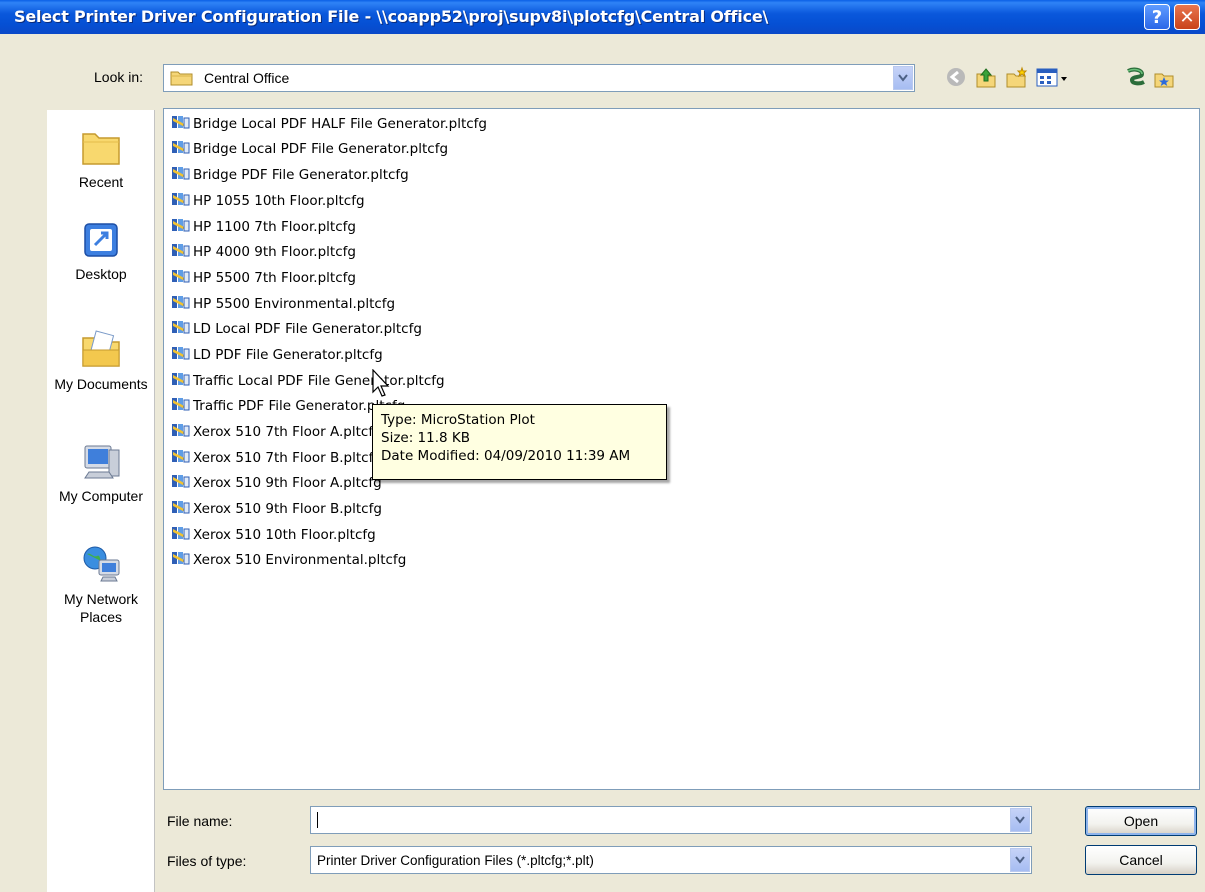 The height and width of the screenshot is (892, 1205). Describe the element at coordinates (1141, 821) in the screenshot. I see `open-button: Open` at that location.